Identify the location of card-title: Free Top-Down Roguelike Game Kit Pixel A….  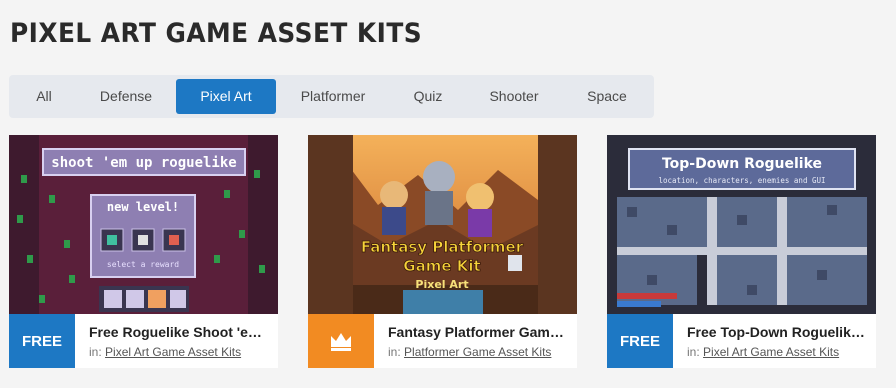
(777, 332).